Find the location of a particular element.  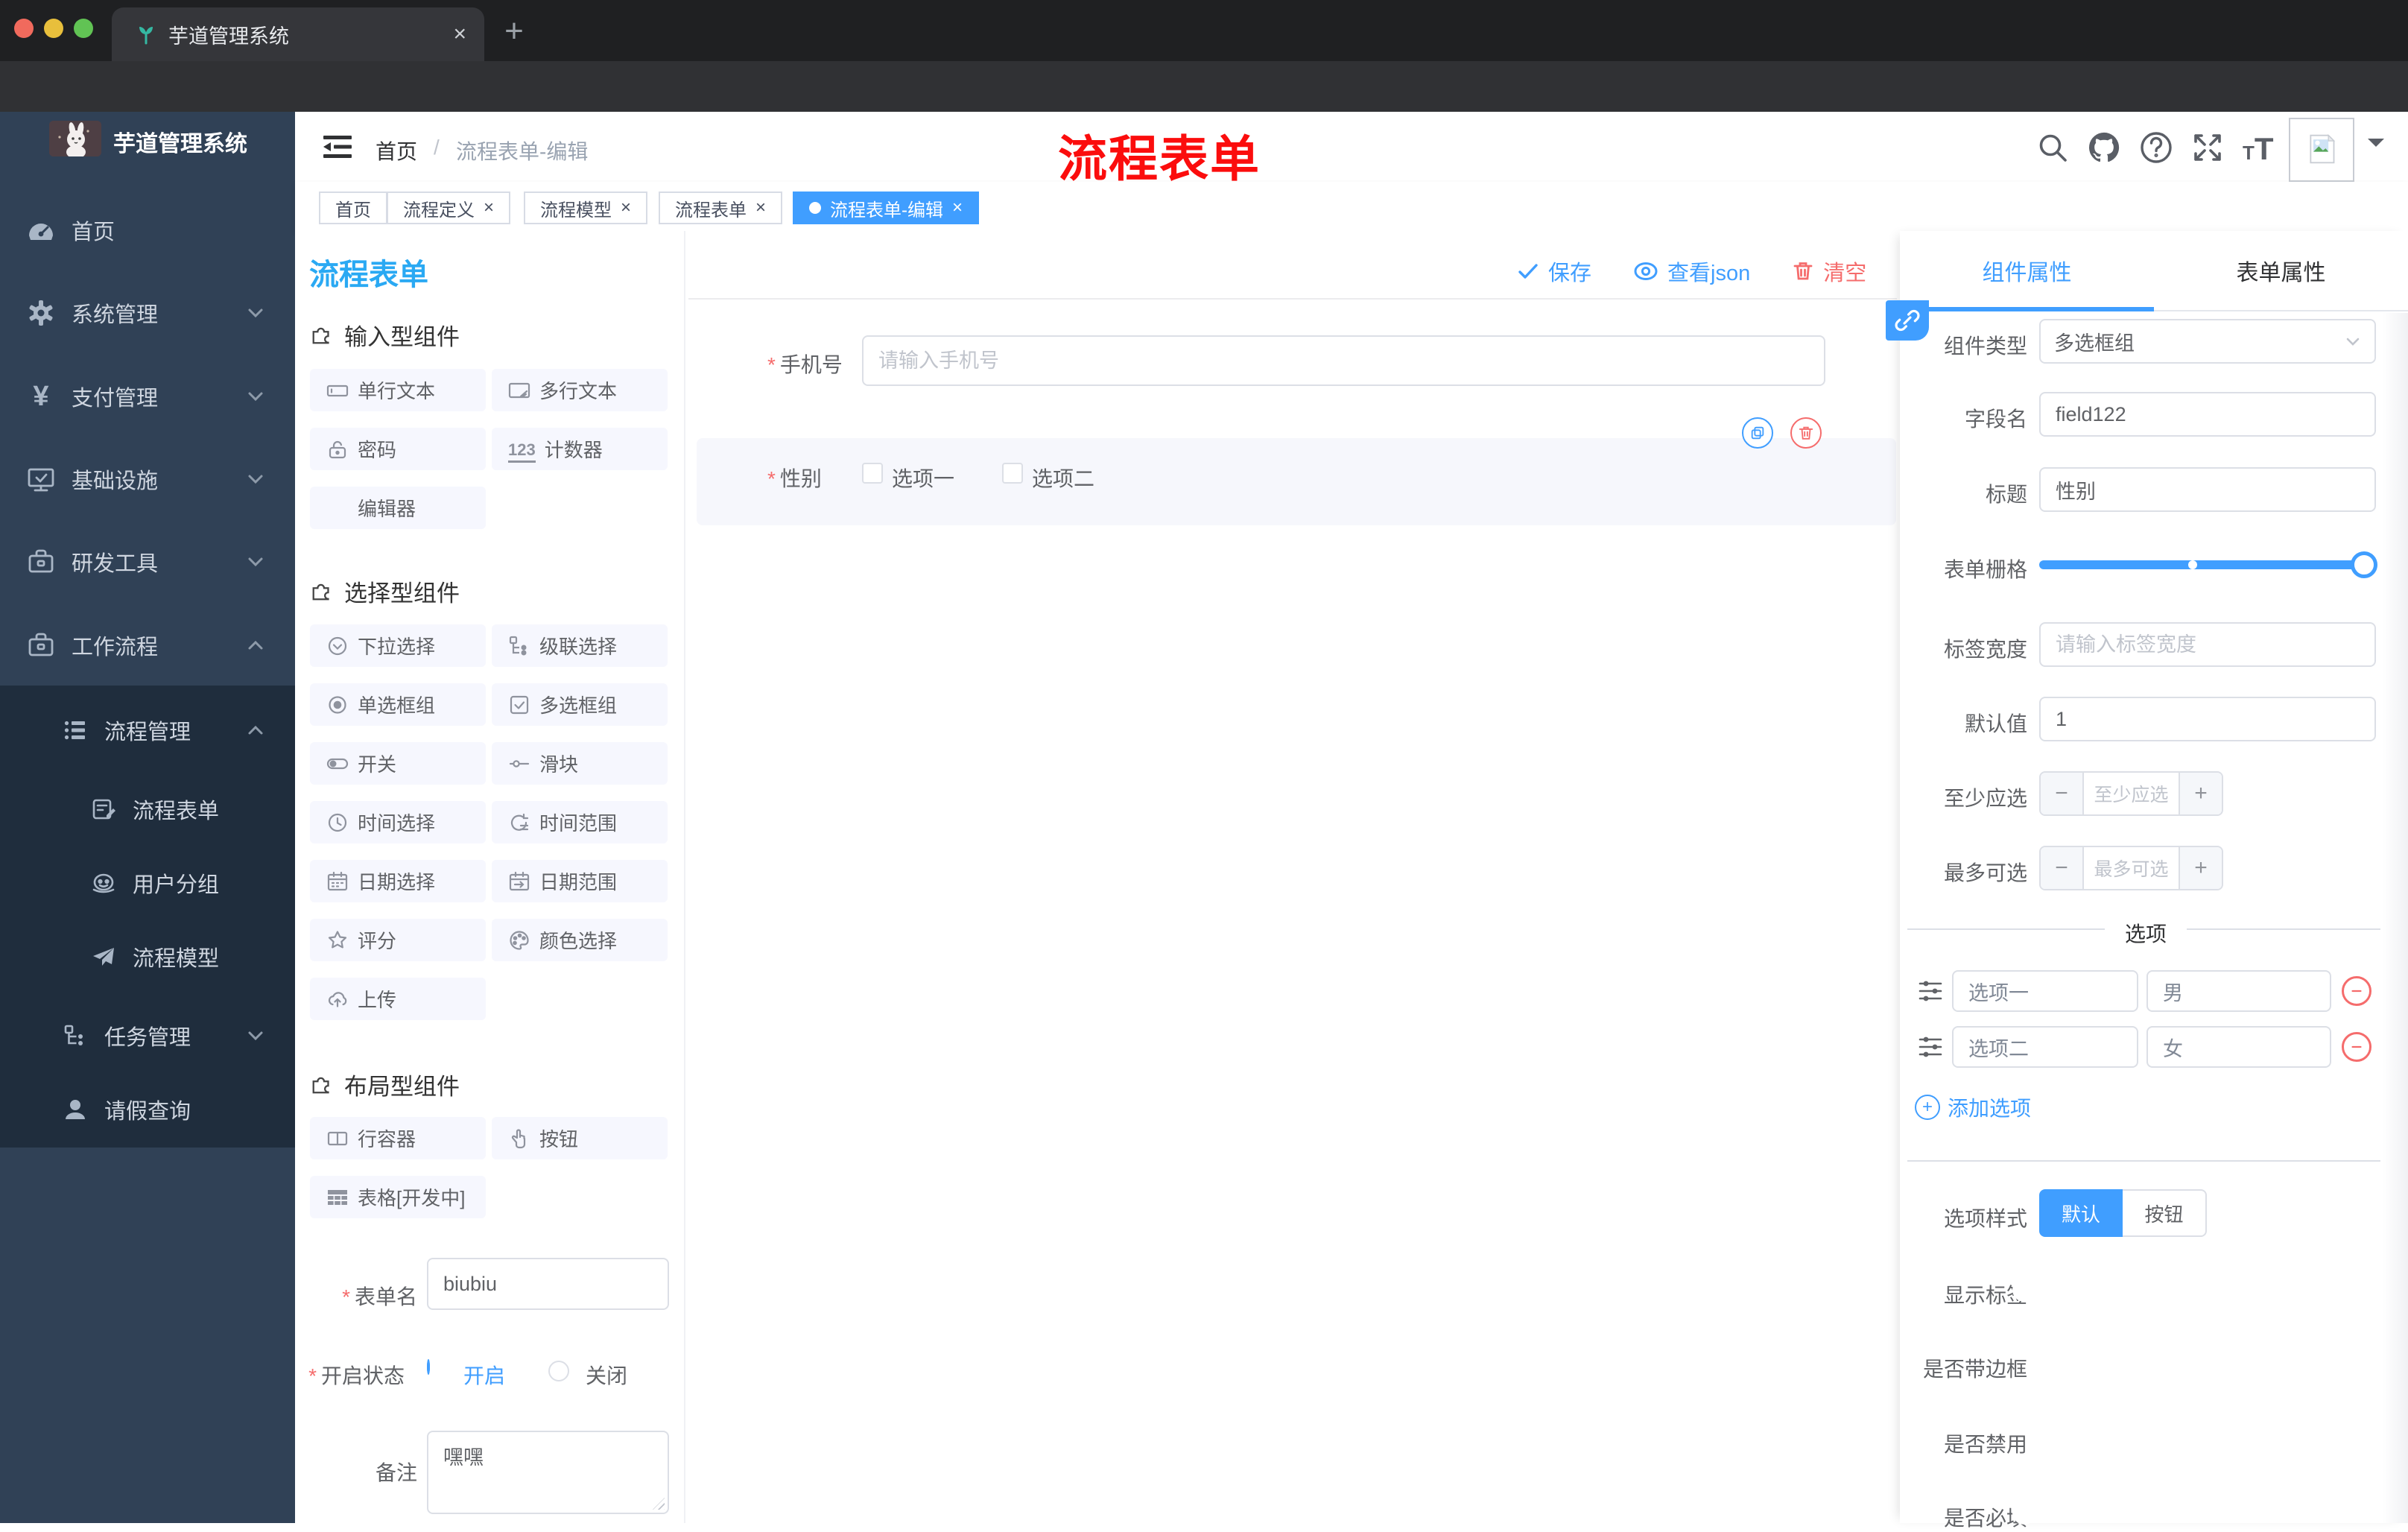

component-type-select: 多选框组 is located at coordinates (2207, 341).